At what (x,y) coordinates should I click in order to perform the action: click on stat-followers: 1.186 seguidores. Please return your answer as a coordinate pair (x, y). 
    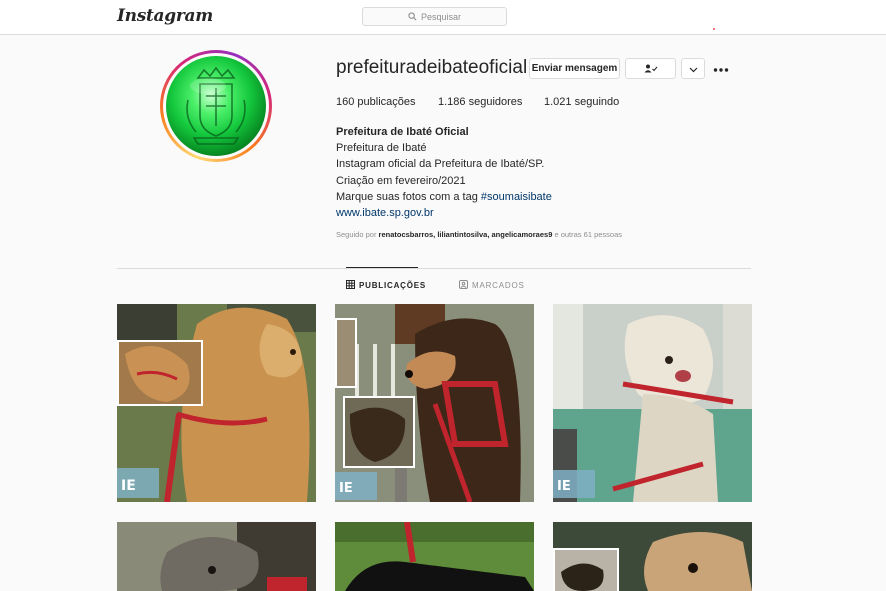
    Looking at the image, I should click on (480, 102).